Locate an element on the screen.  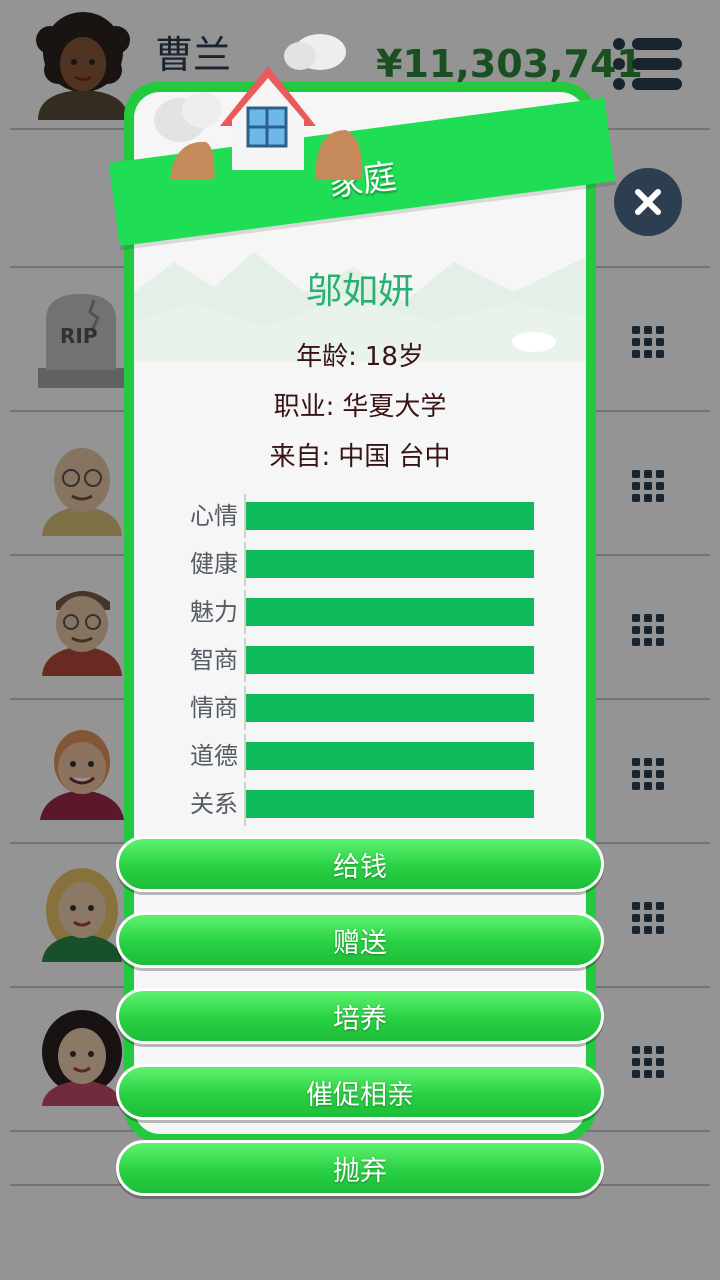
stat-eq: 情商 is located at coordinates (360, 708).